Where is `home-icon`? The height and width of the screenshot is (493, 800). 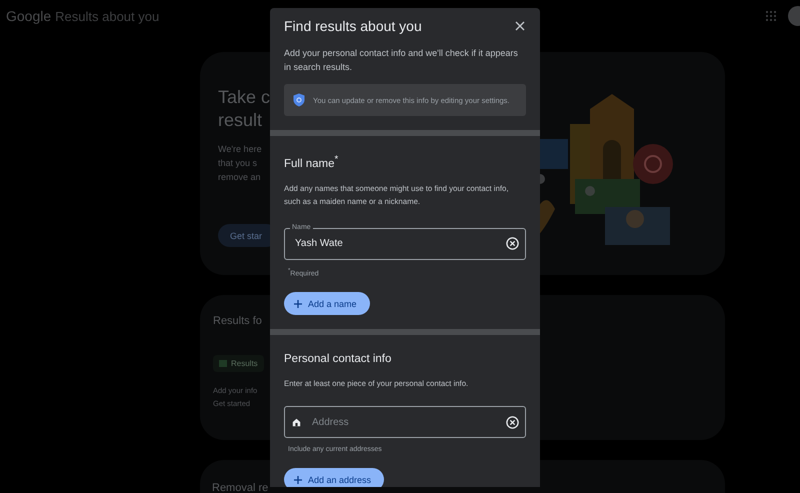 home-icon is located at coordinates (296, 422).